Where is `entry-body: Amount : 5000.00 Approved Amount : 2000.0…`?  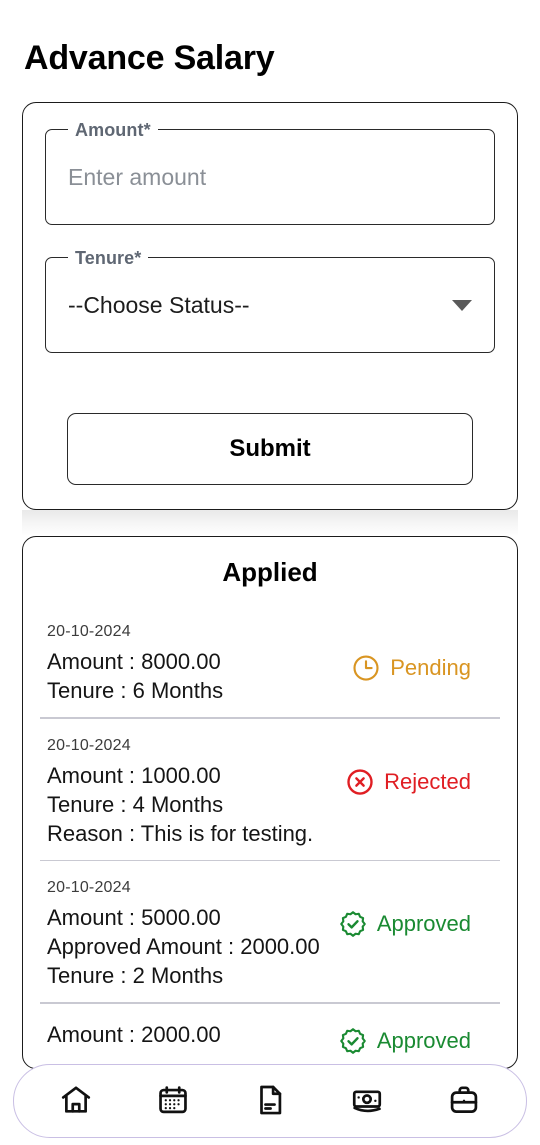
entry-body: Amount : 5000.00 Approved Amount : 2000.0… is located at coordinates (270, 946).